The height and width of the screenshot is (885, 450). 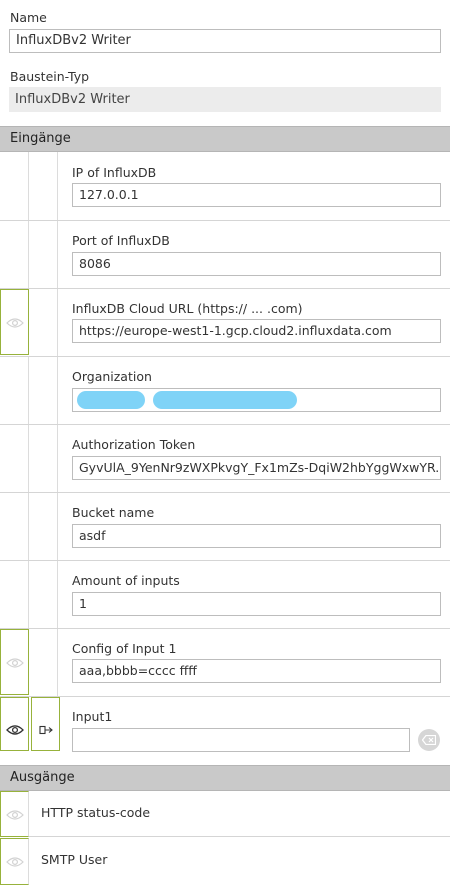 I want to click on token-label: Authorization Token, so click(x=134, y=444).